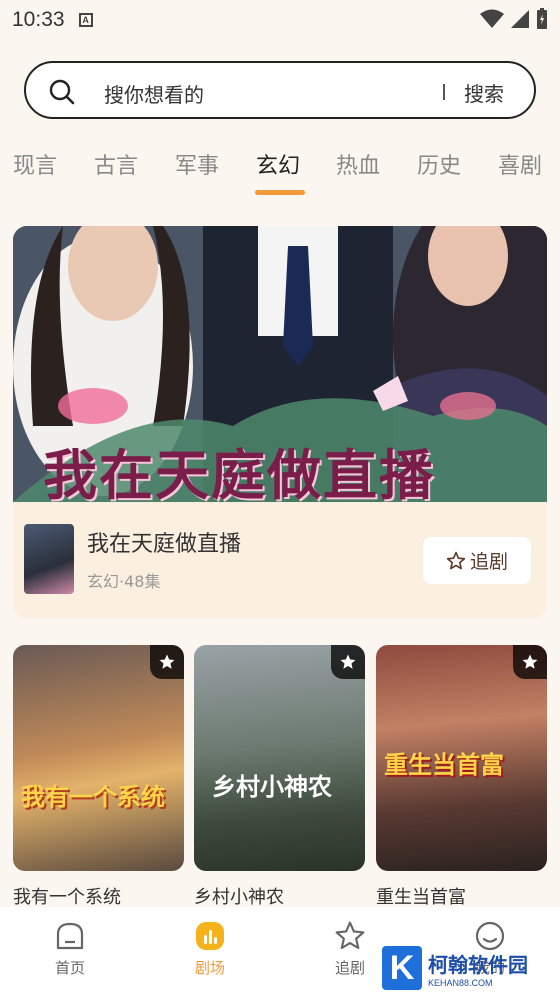 The width and height of the screenshot is (560, 995). Describe the element at coordinates (444, 764) in the screenshot. I see `cover-title-art: 重生当首富` at that location.